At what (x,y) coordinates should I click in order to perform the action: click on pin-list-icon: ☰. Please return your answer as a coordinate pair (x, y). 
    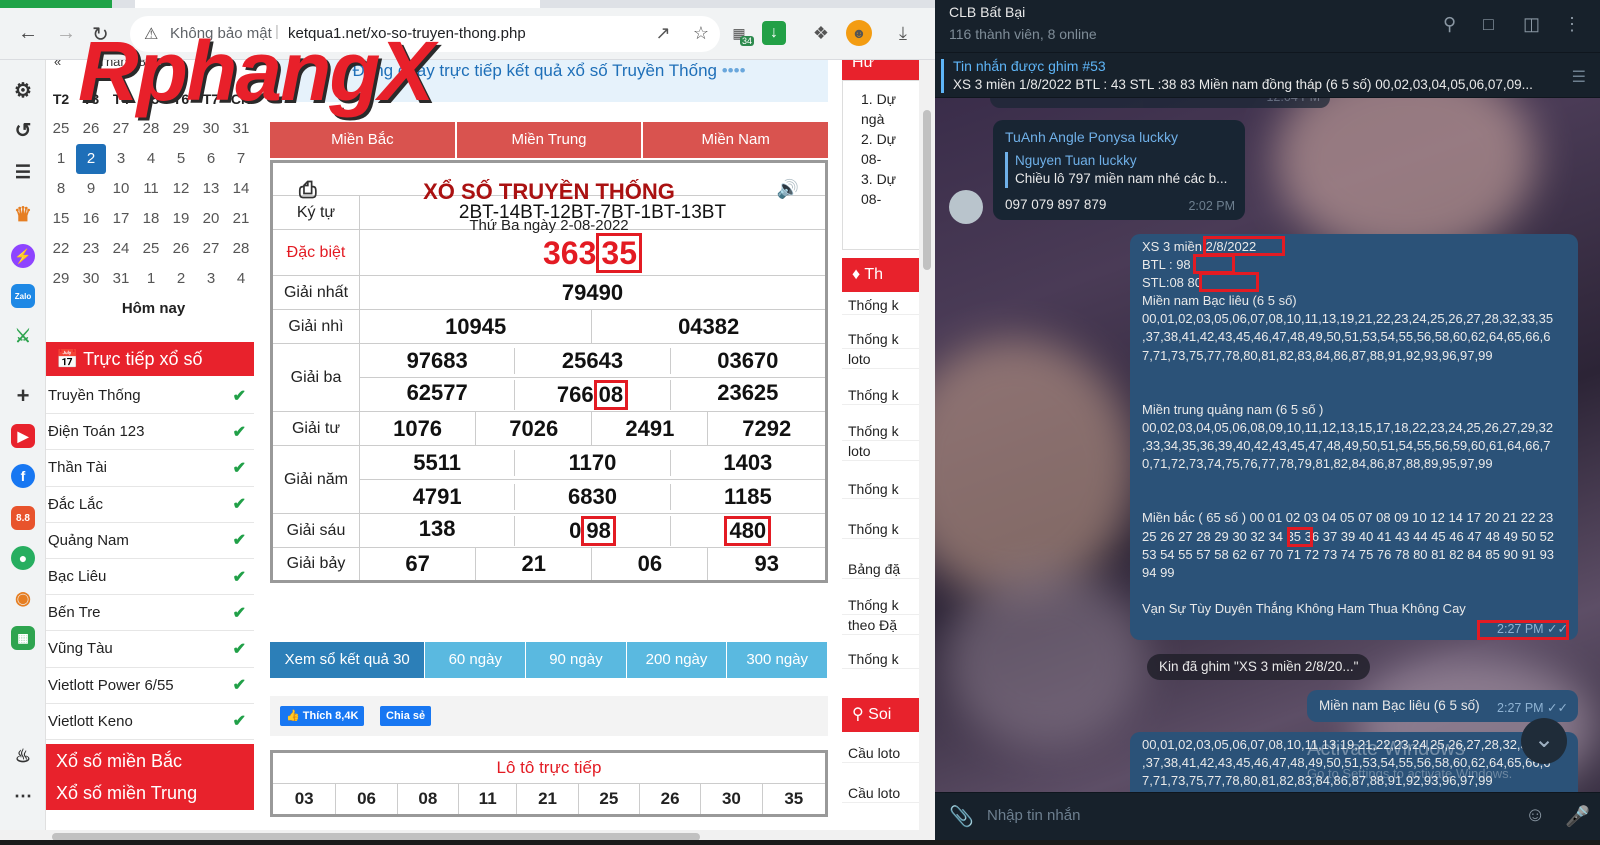
    Looking at the image, I should click on (1579, 77).